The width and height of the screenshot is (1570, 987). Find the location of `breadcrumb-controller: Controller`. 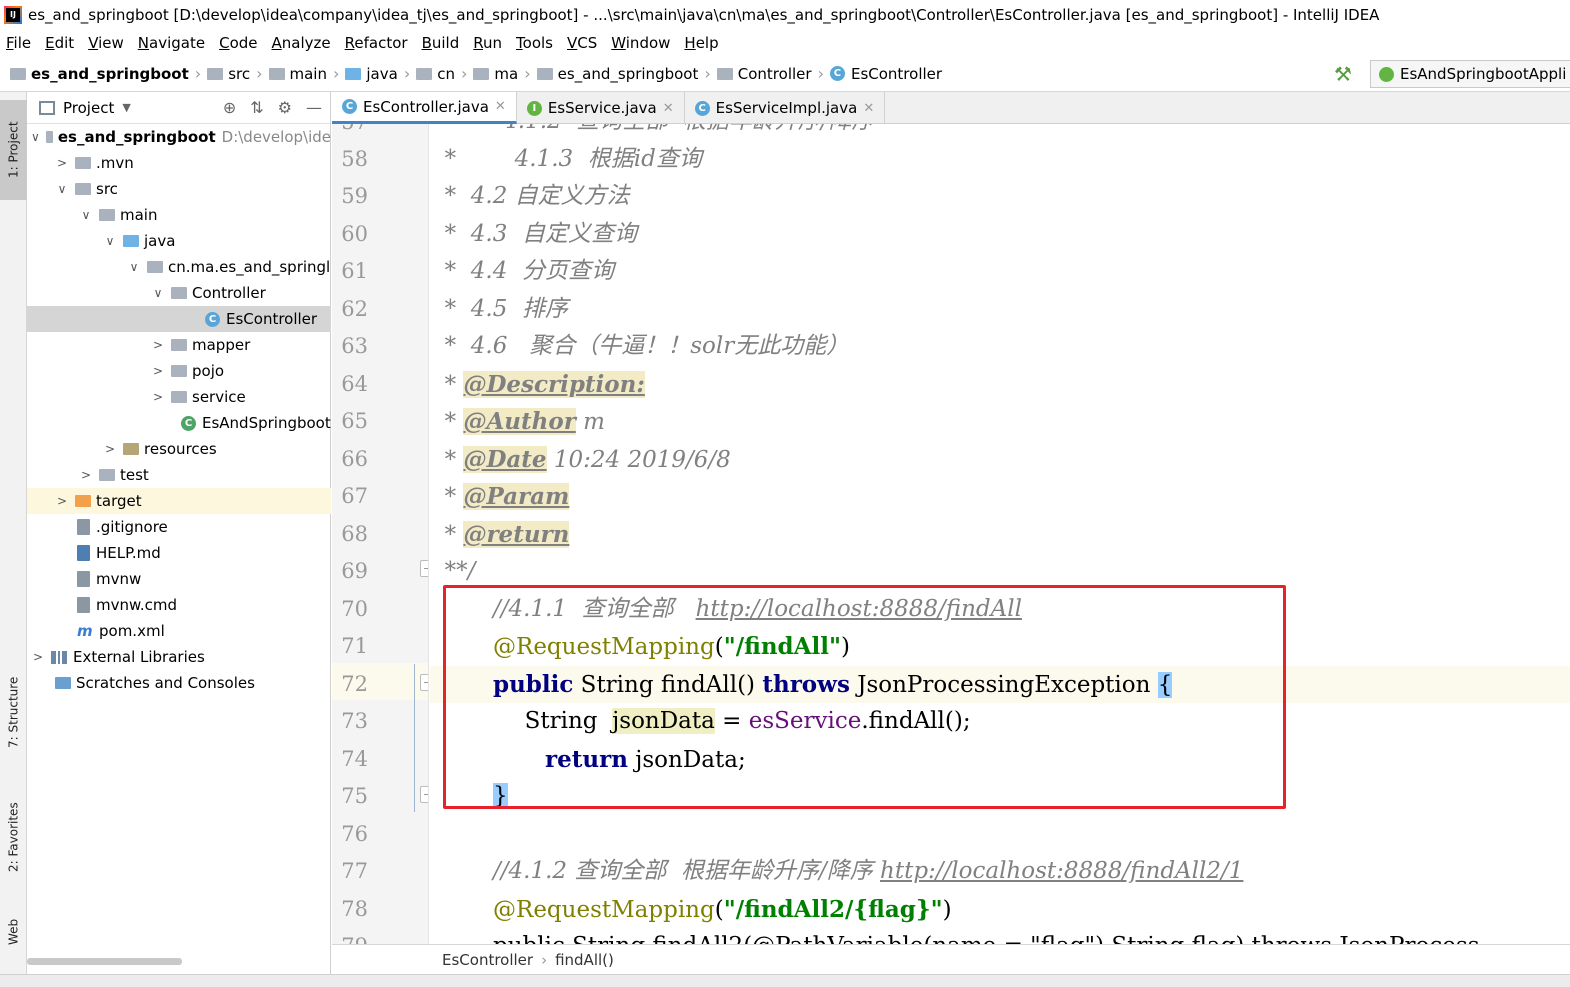

breadcrumb-controller: Controller is located at coordinates (770, 73).